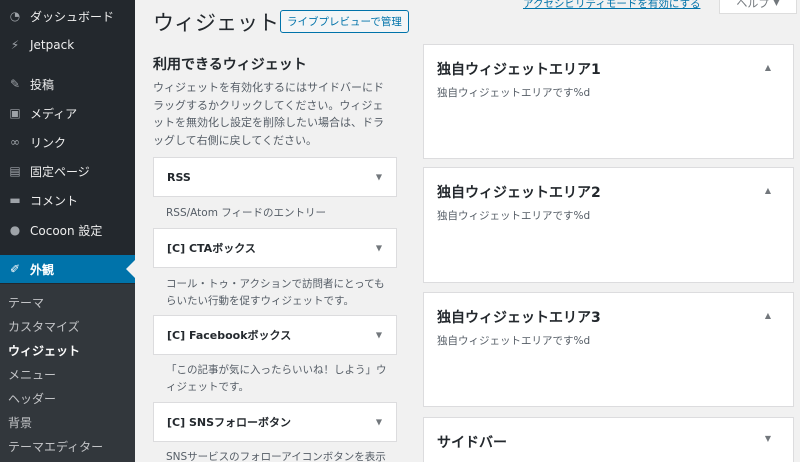  What do you see at coordinates (55, 446) in the screenshot?
I see `submenu-item-theme-editor: テーマエディター` at bounding box center [55, 446].